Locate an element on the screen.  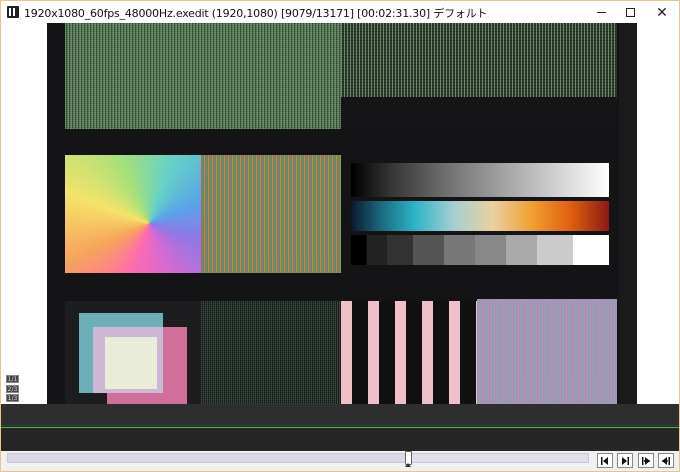
noise-block-pastel is located at coordinates (547, 351).